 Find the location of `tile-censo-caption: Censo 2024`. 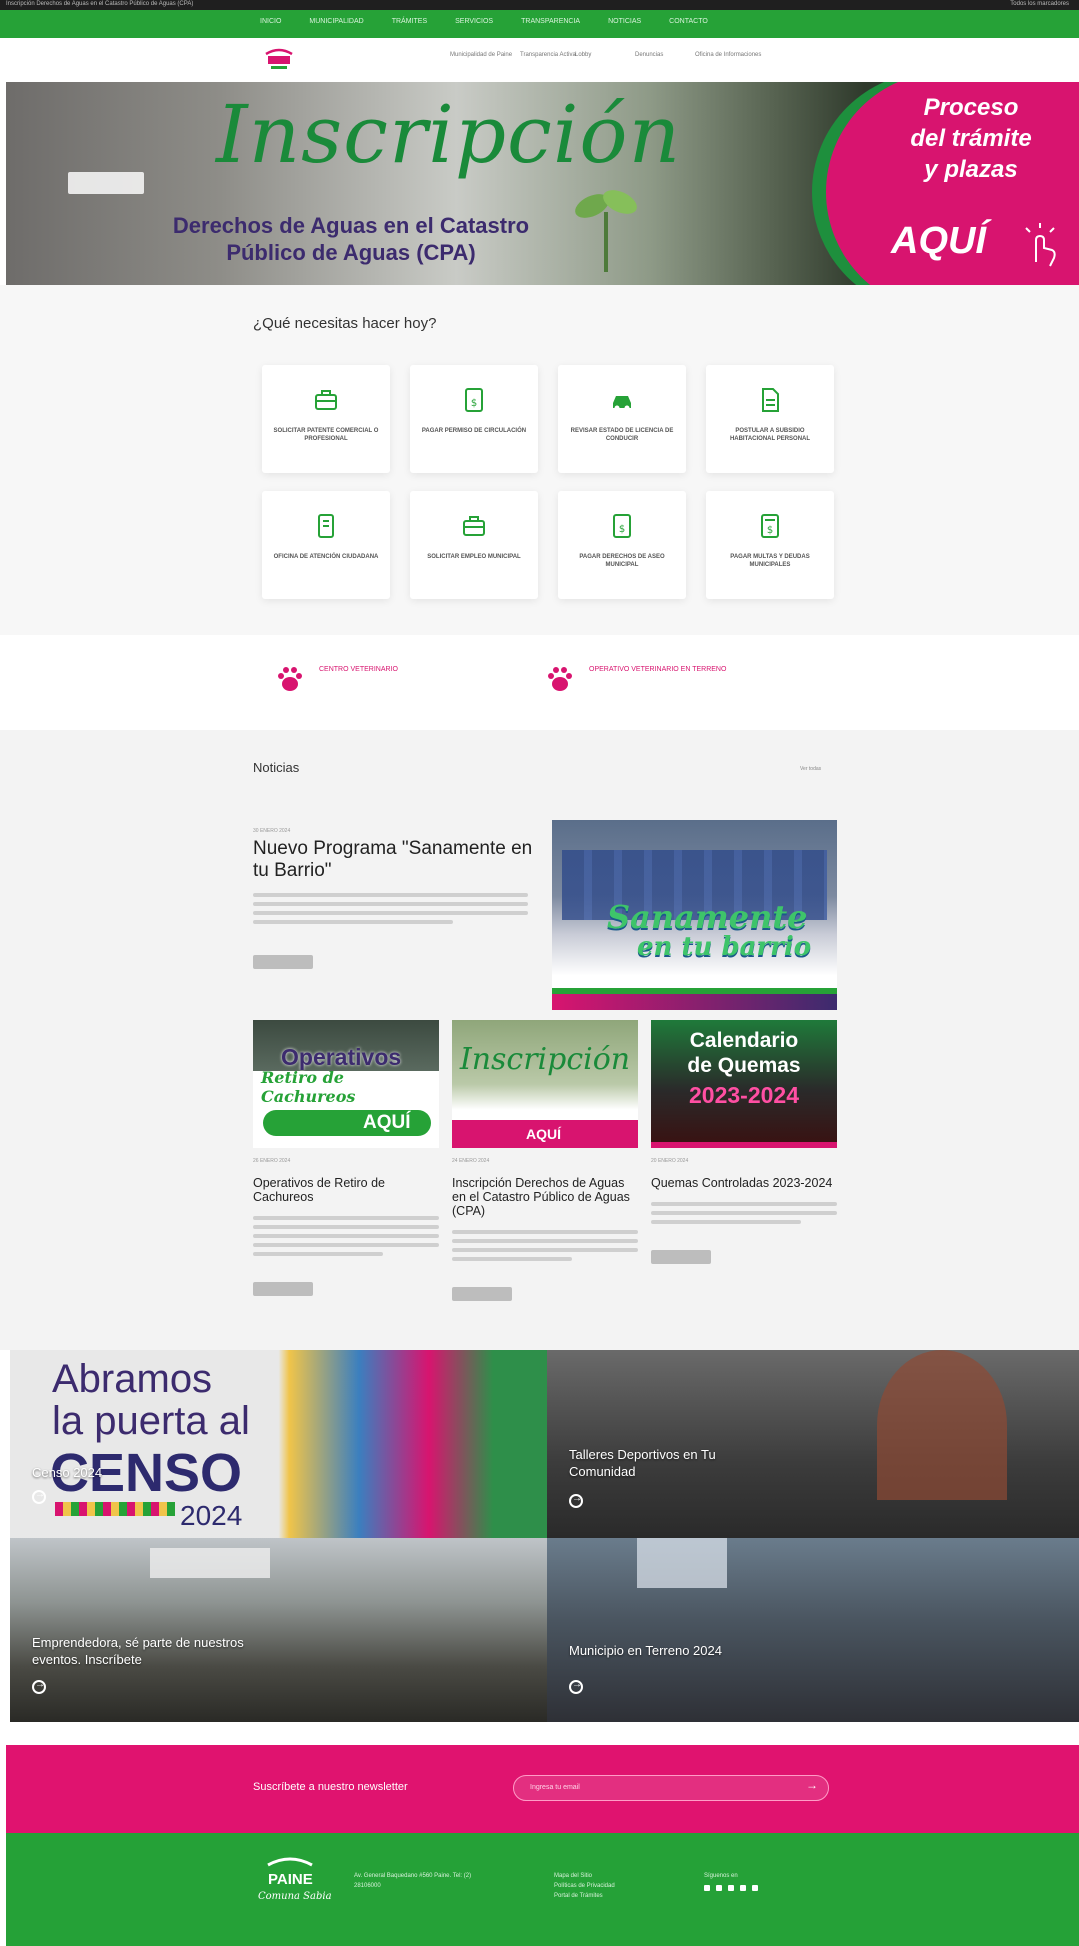

tile-censo-caption: Censo 2024 is located at coordinates (67, 1472).